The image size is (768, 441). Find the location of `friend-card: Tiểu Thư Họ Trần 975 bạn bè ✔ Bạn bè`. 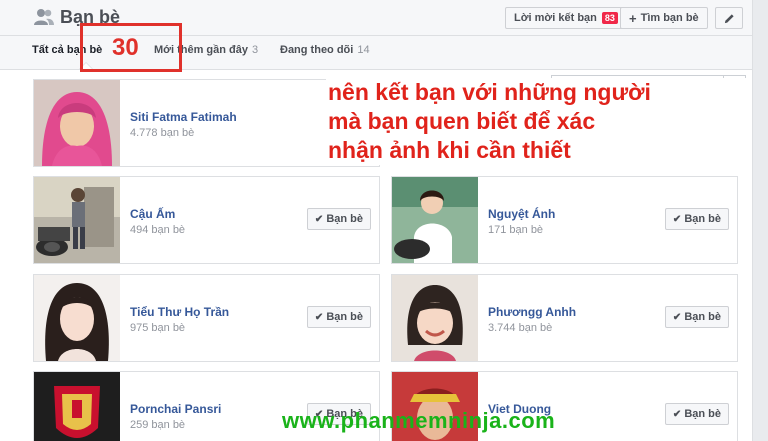

friend-card: Tiểu Thư Họ Trần 975 bạn bè ✔ Bạn bè is located at coordinates (206, 318).